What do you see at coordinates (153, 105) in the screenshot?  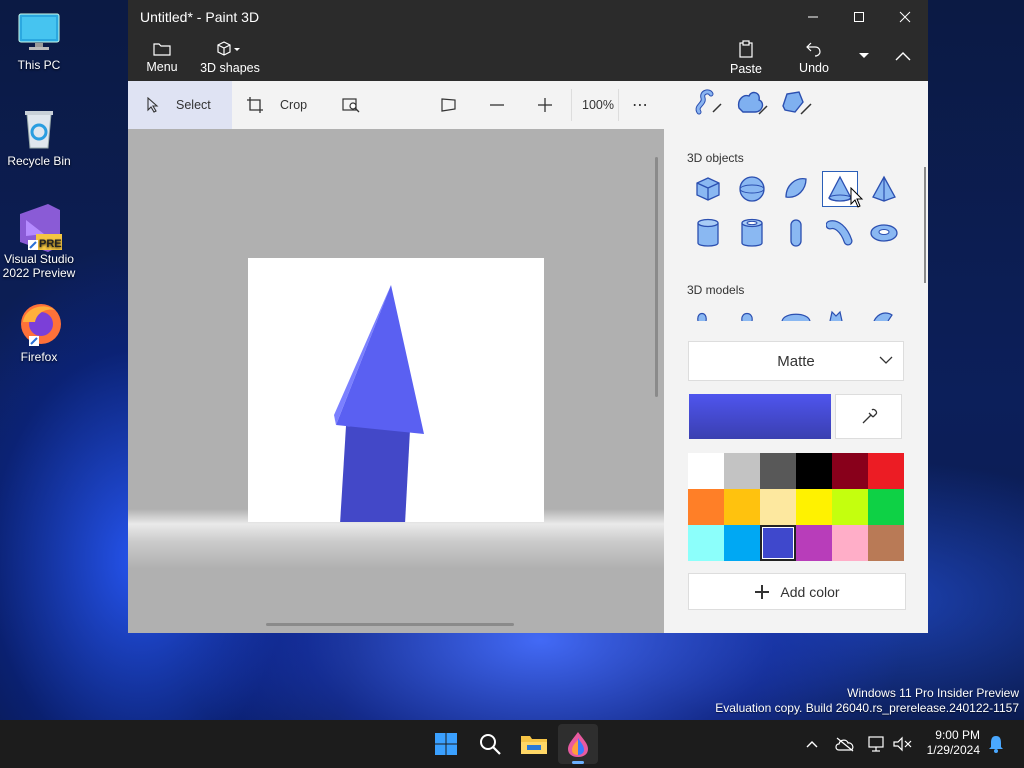 I see `select-arrow-icon` at bounding box center [153, 105].